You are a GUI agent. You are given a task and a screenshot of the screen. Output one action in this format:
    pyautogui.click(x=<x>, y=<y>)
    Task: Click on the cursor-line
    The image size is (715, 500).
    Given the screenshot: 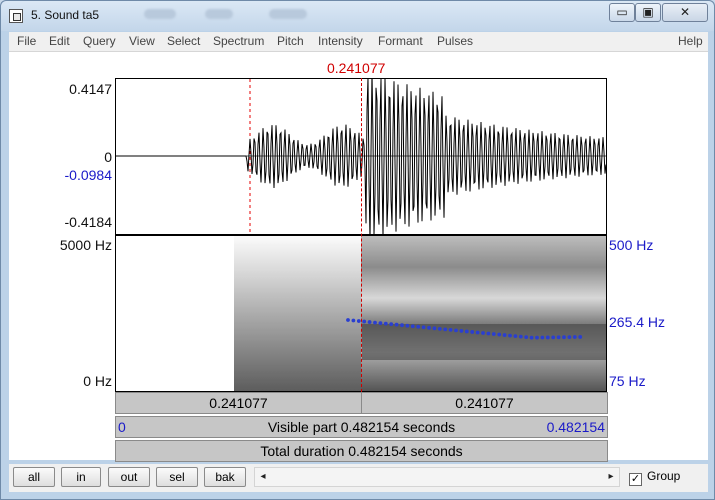 What is the action you would take?
    pyautogui.click(x=361, y=235)
    